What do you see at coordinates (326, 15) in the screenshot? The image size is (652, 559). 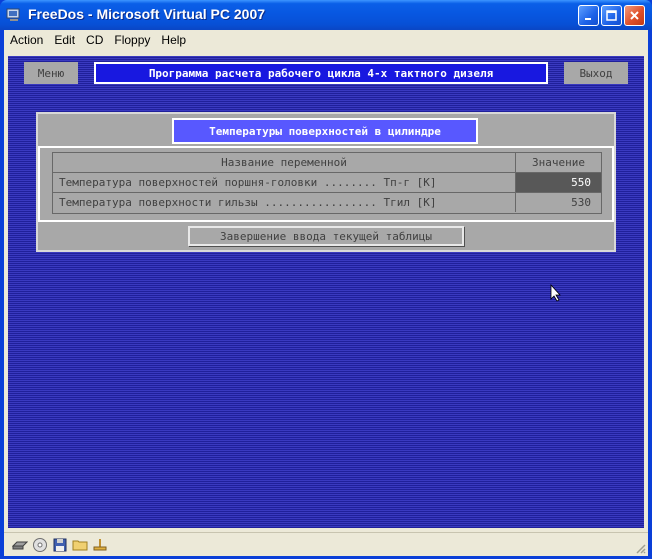 I see `title-bar: FreeDos - Microsoft Virtual PC 2007` at bounding box center [326, 15].